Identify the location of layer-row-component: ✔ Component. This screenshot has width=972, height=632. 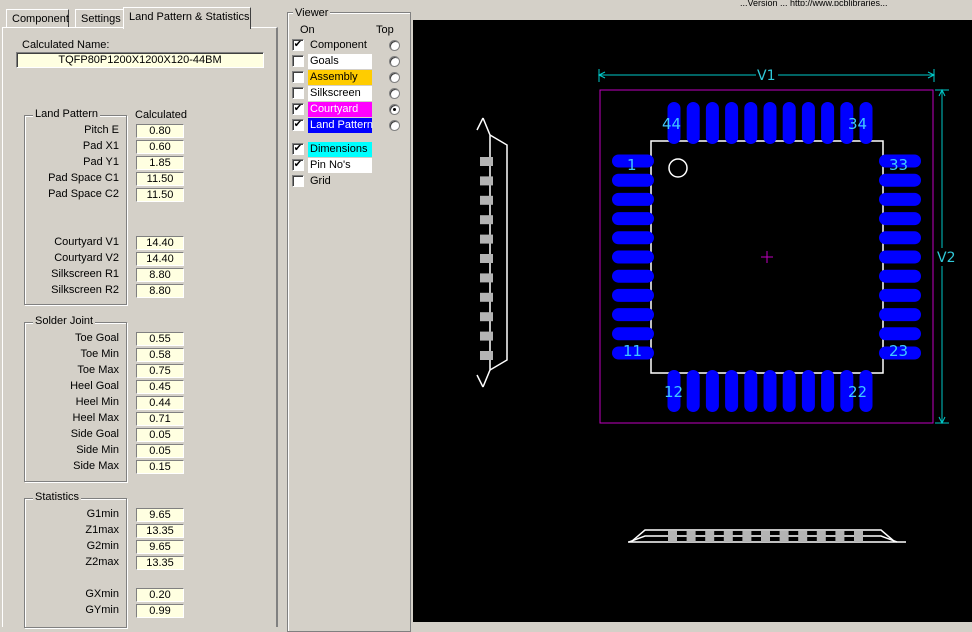
(350, 45).